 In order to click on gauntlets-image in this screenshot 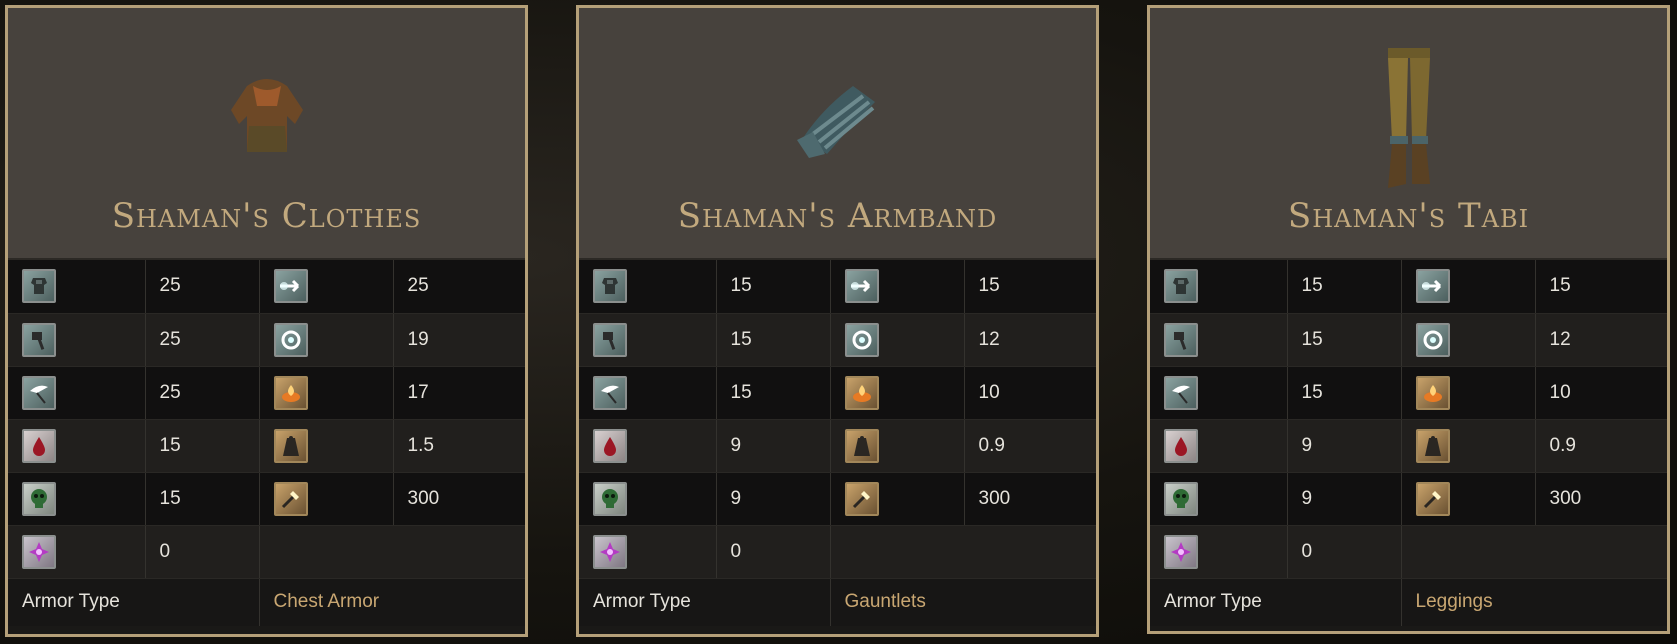, I will do `click(835, 122)`.